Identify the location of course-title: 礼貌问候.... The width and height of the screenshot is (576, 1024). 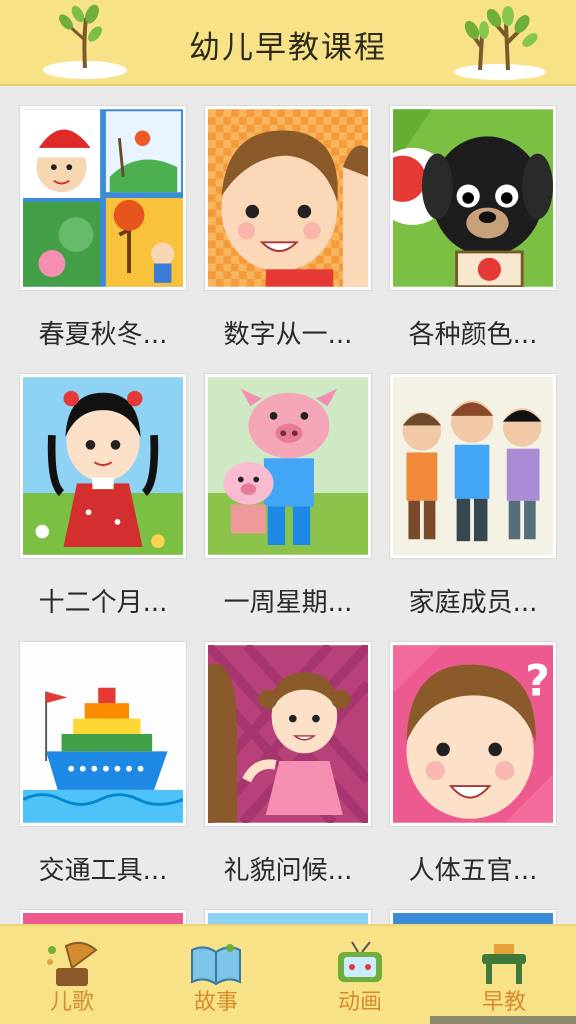
(288, 871).